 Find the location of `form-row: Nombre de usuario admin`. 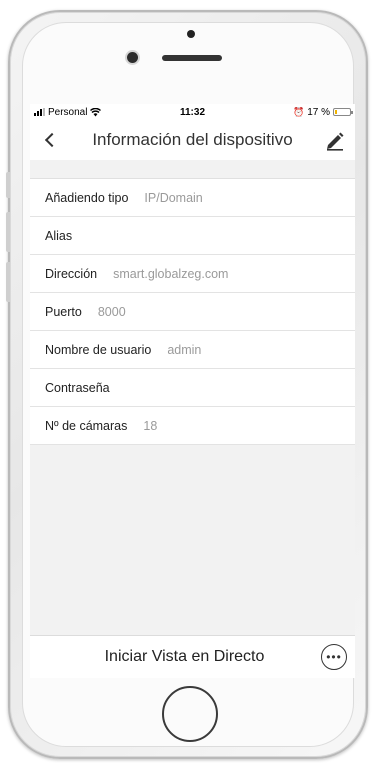

form-row: Nombre de usuario admin is located at coordinates (192, 350).